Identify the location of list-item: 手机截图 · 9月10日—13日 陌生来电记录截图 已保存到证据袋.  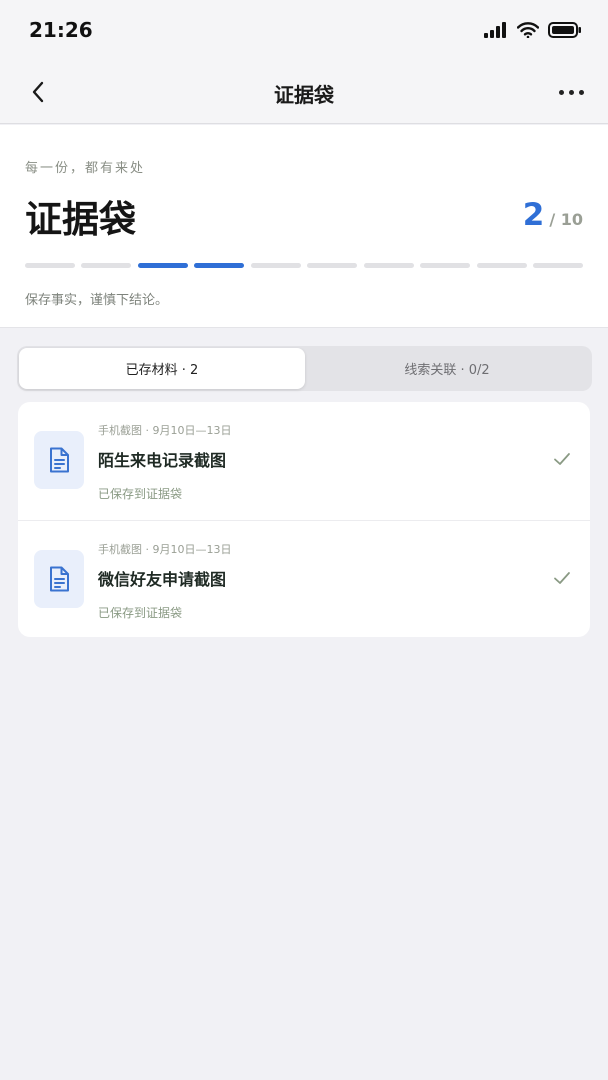
(304, 460).